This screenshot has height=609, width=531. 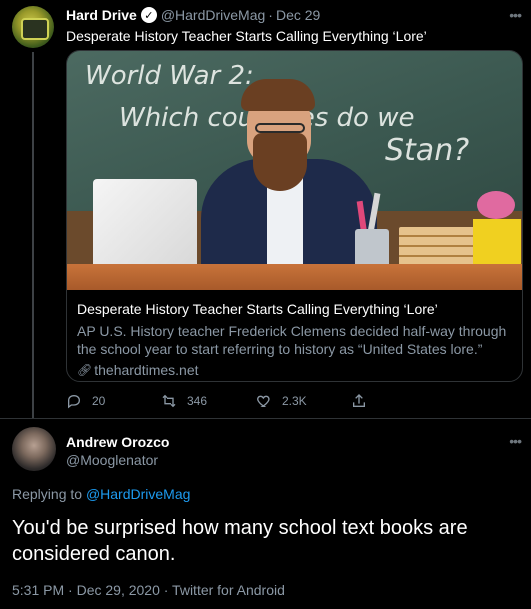 I want to click on link-icon: 🔗︎, so click(x=85, y=370).